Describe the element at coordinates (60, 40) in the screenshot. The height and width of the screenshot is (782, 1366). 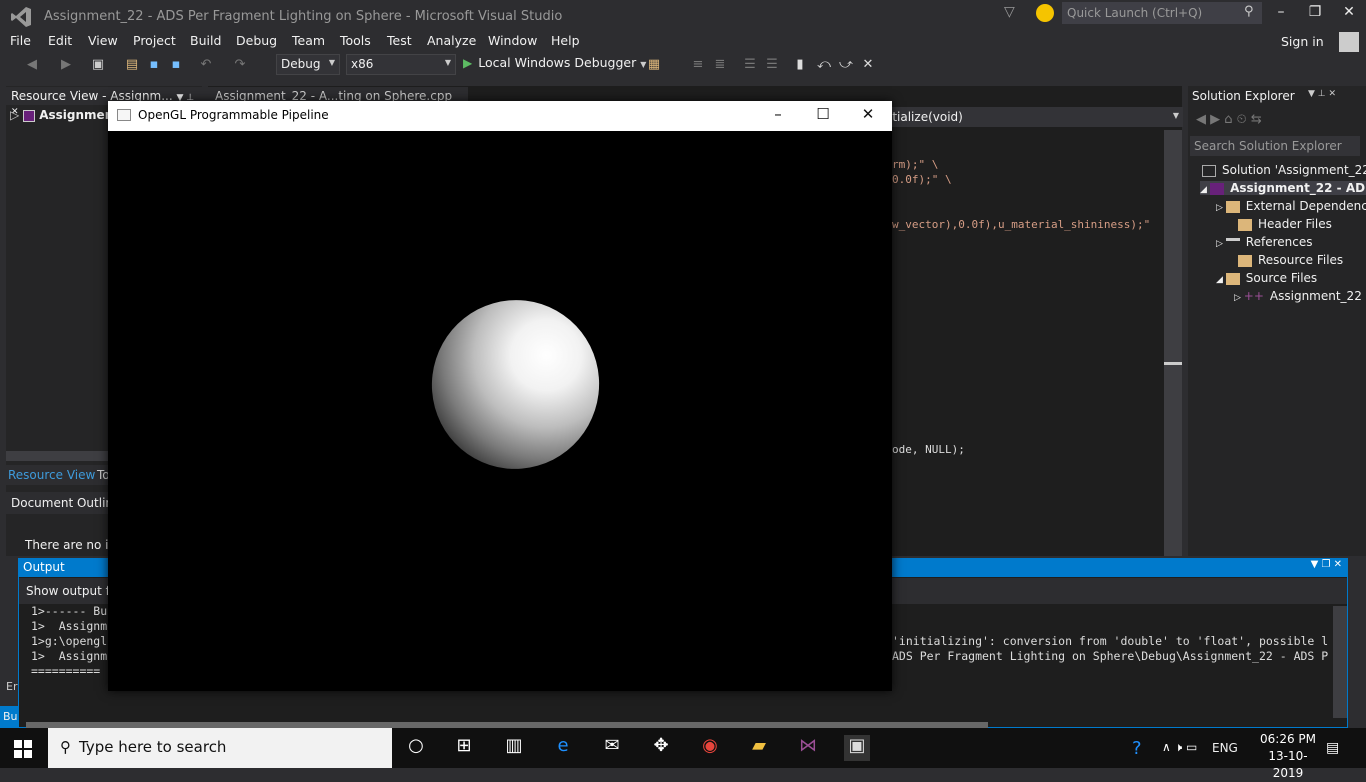
I see `menu-edit: Edit` at that location.